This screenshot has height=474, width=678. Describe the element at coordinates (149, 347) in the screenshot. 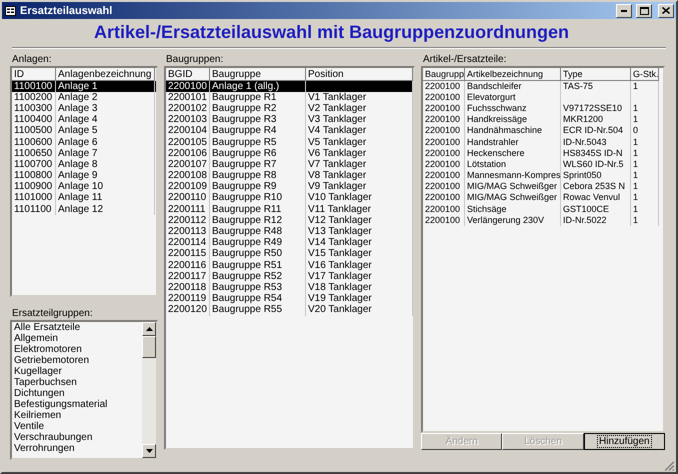

I see `scrollbar-thumb` at that location.